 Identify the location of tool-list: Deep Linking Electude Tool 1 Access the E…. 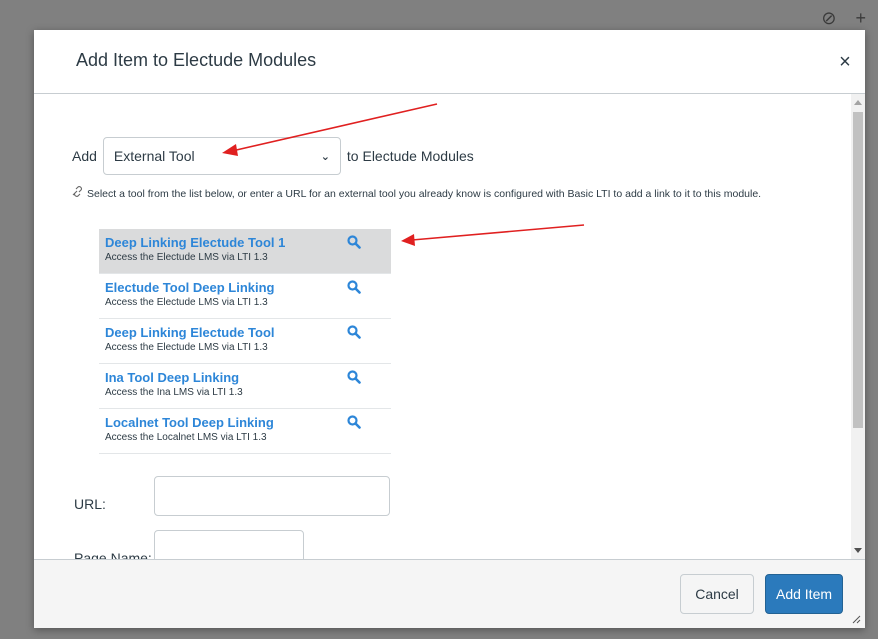
(245, 341).